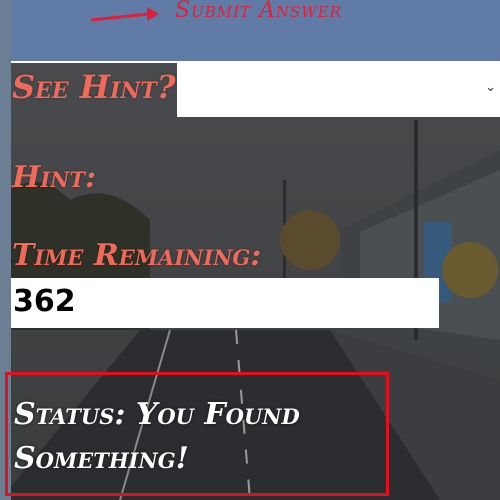 The height and width of the screenshot is (500, 500). I want to click on hint-label: Hint:, so click(54, 177).